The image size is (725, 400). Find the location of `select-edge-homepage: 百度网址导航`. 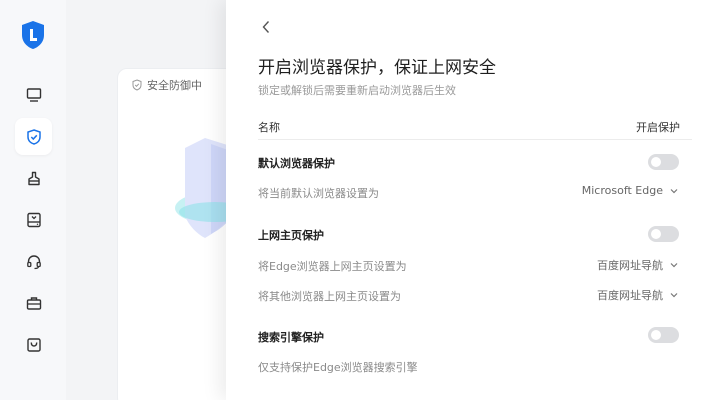

select-edge-homepage: 百度网址导航 is located at coordinates (638, 265).